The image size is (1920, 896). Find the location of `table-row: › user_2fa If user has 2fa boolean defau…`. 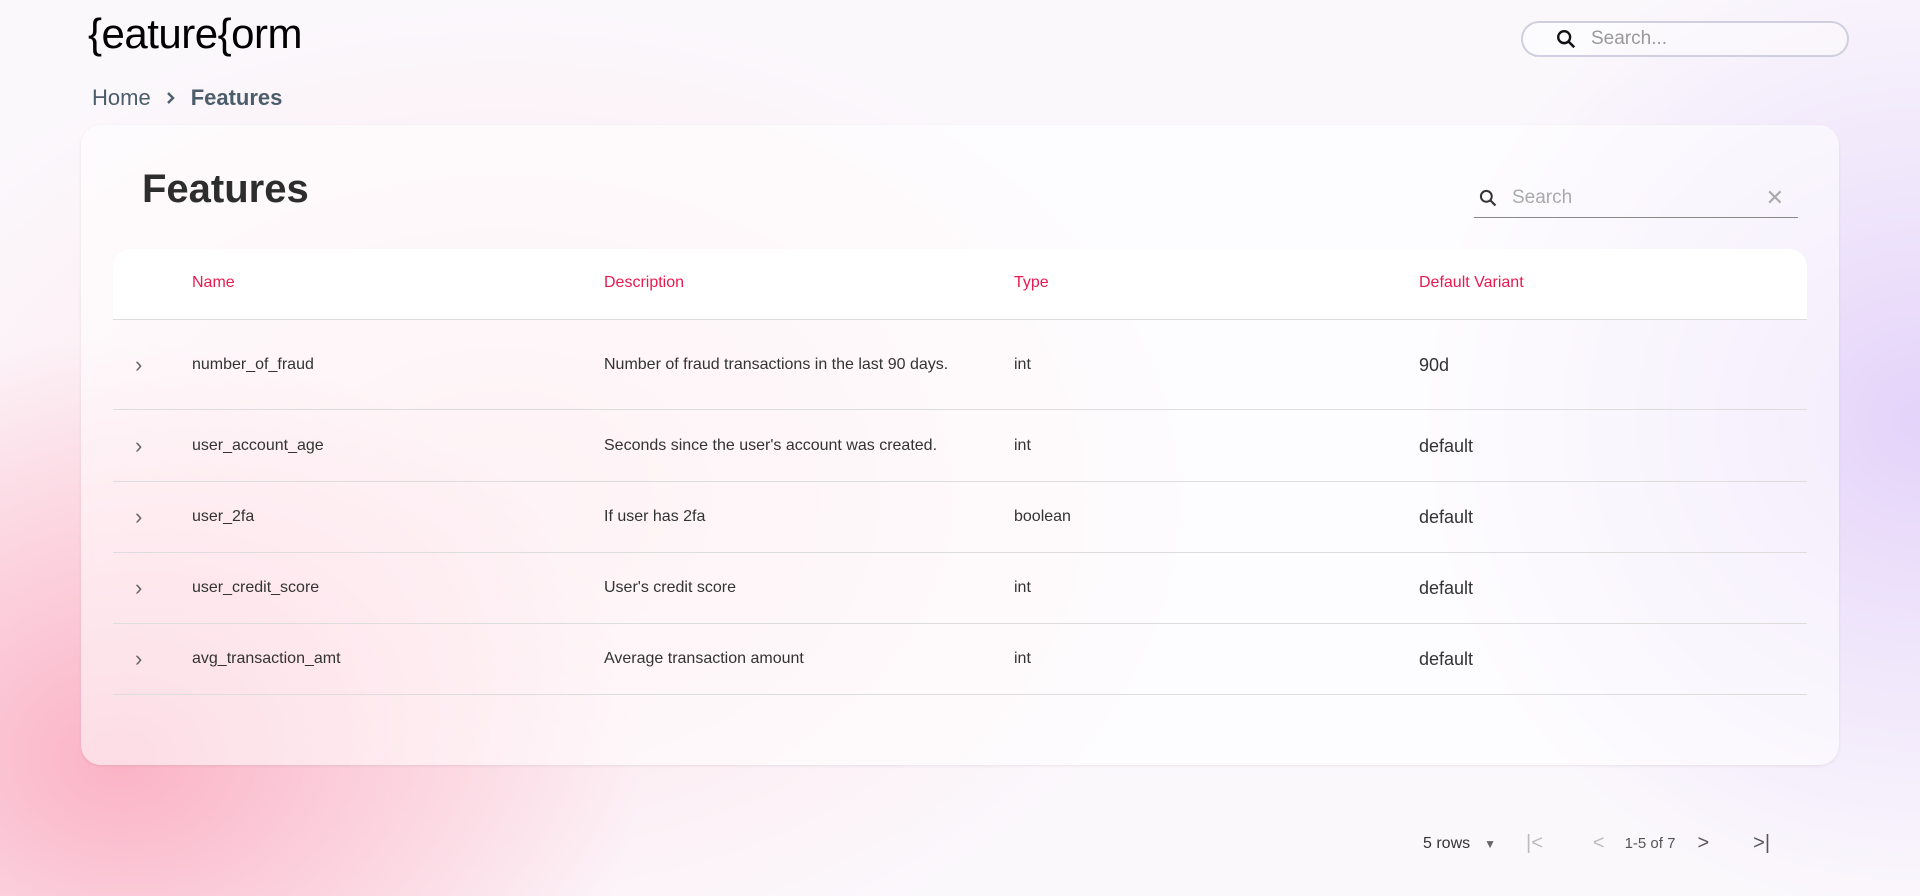

table-row: › user_2fa If user has 2fa boolean defau… is located at coordinates (960, 517).